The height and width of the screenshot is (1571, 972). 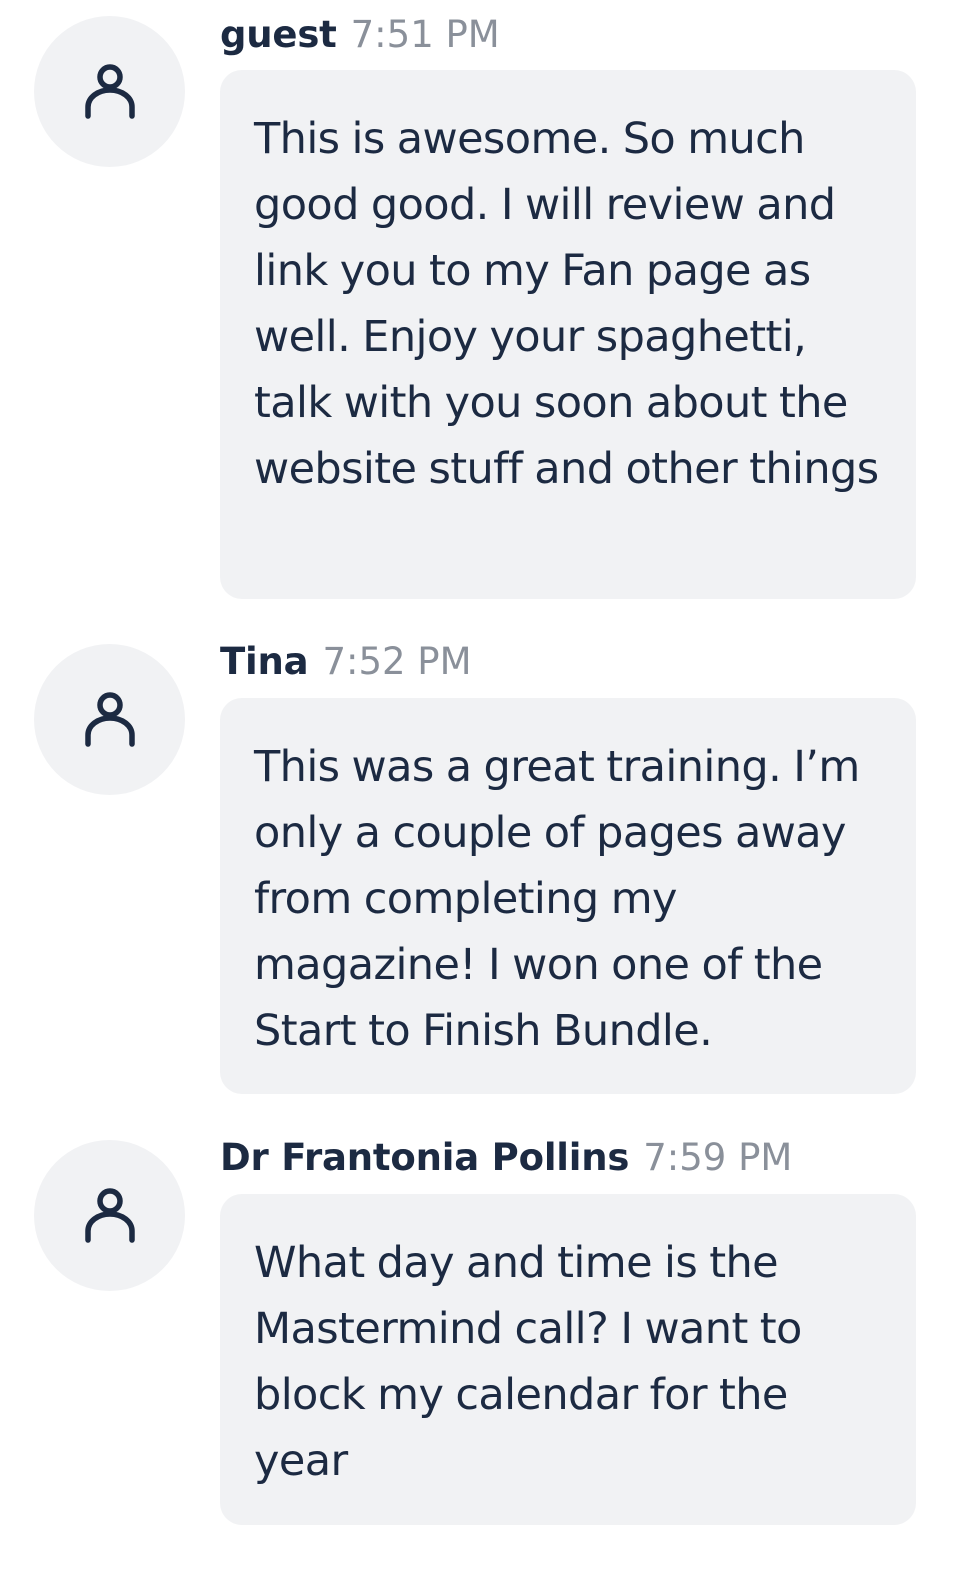 I want to click on message-timestamp: 7:52 PM, so click(x=397, y=661).